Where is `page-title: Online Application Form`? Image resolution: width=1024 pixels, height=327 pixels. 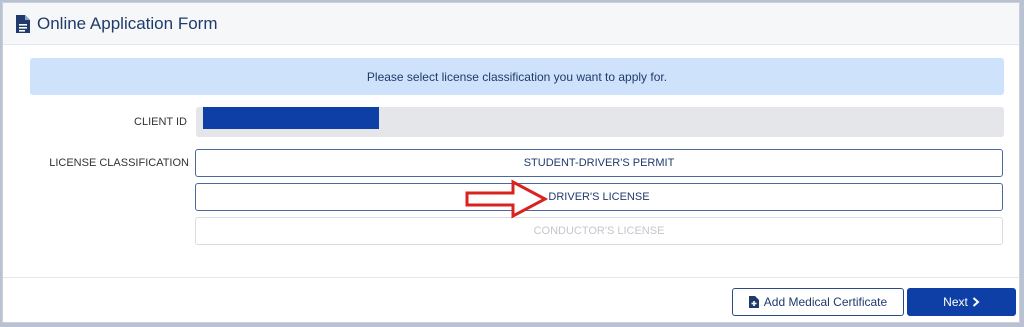
page-title: Online Application Form is located at coordinates (127, 23).